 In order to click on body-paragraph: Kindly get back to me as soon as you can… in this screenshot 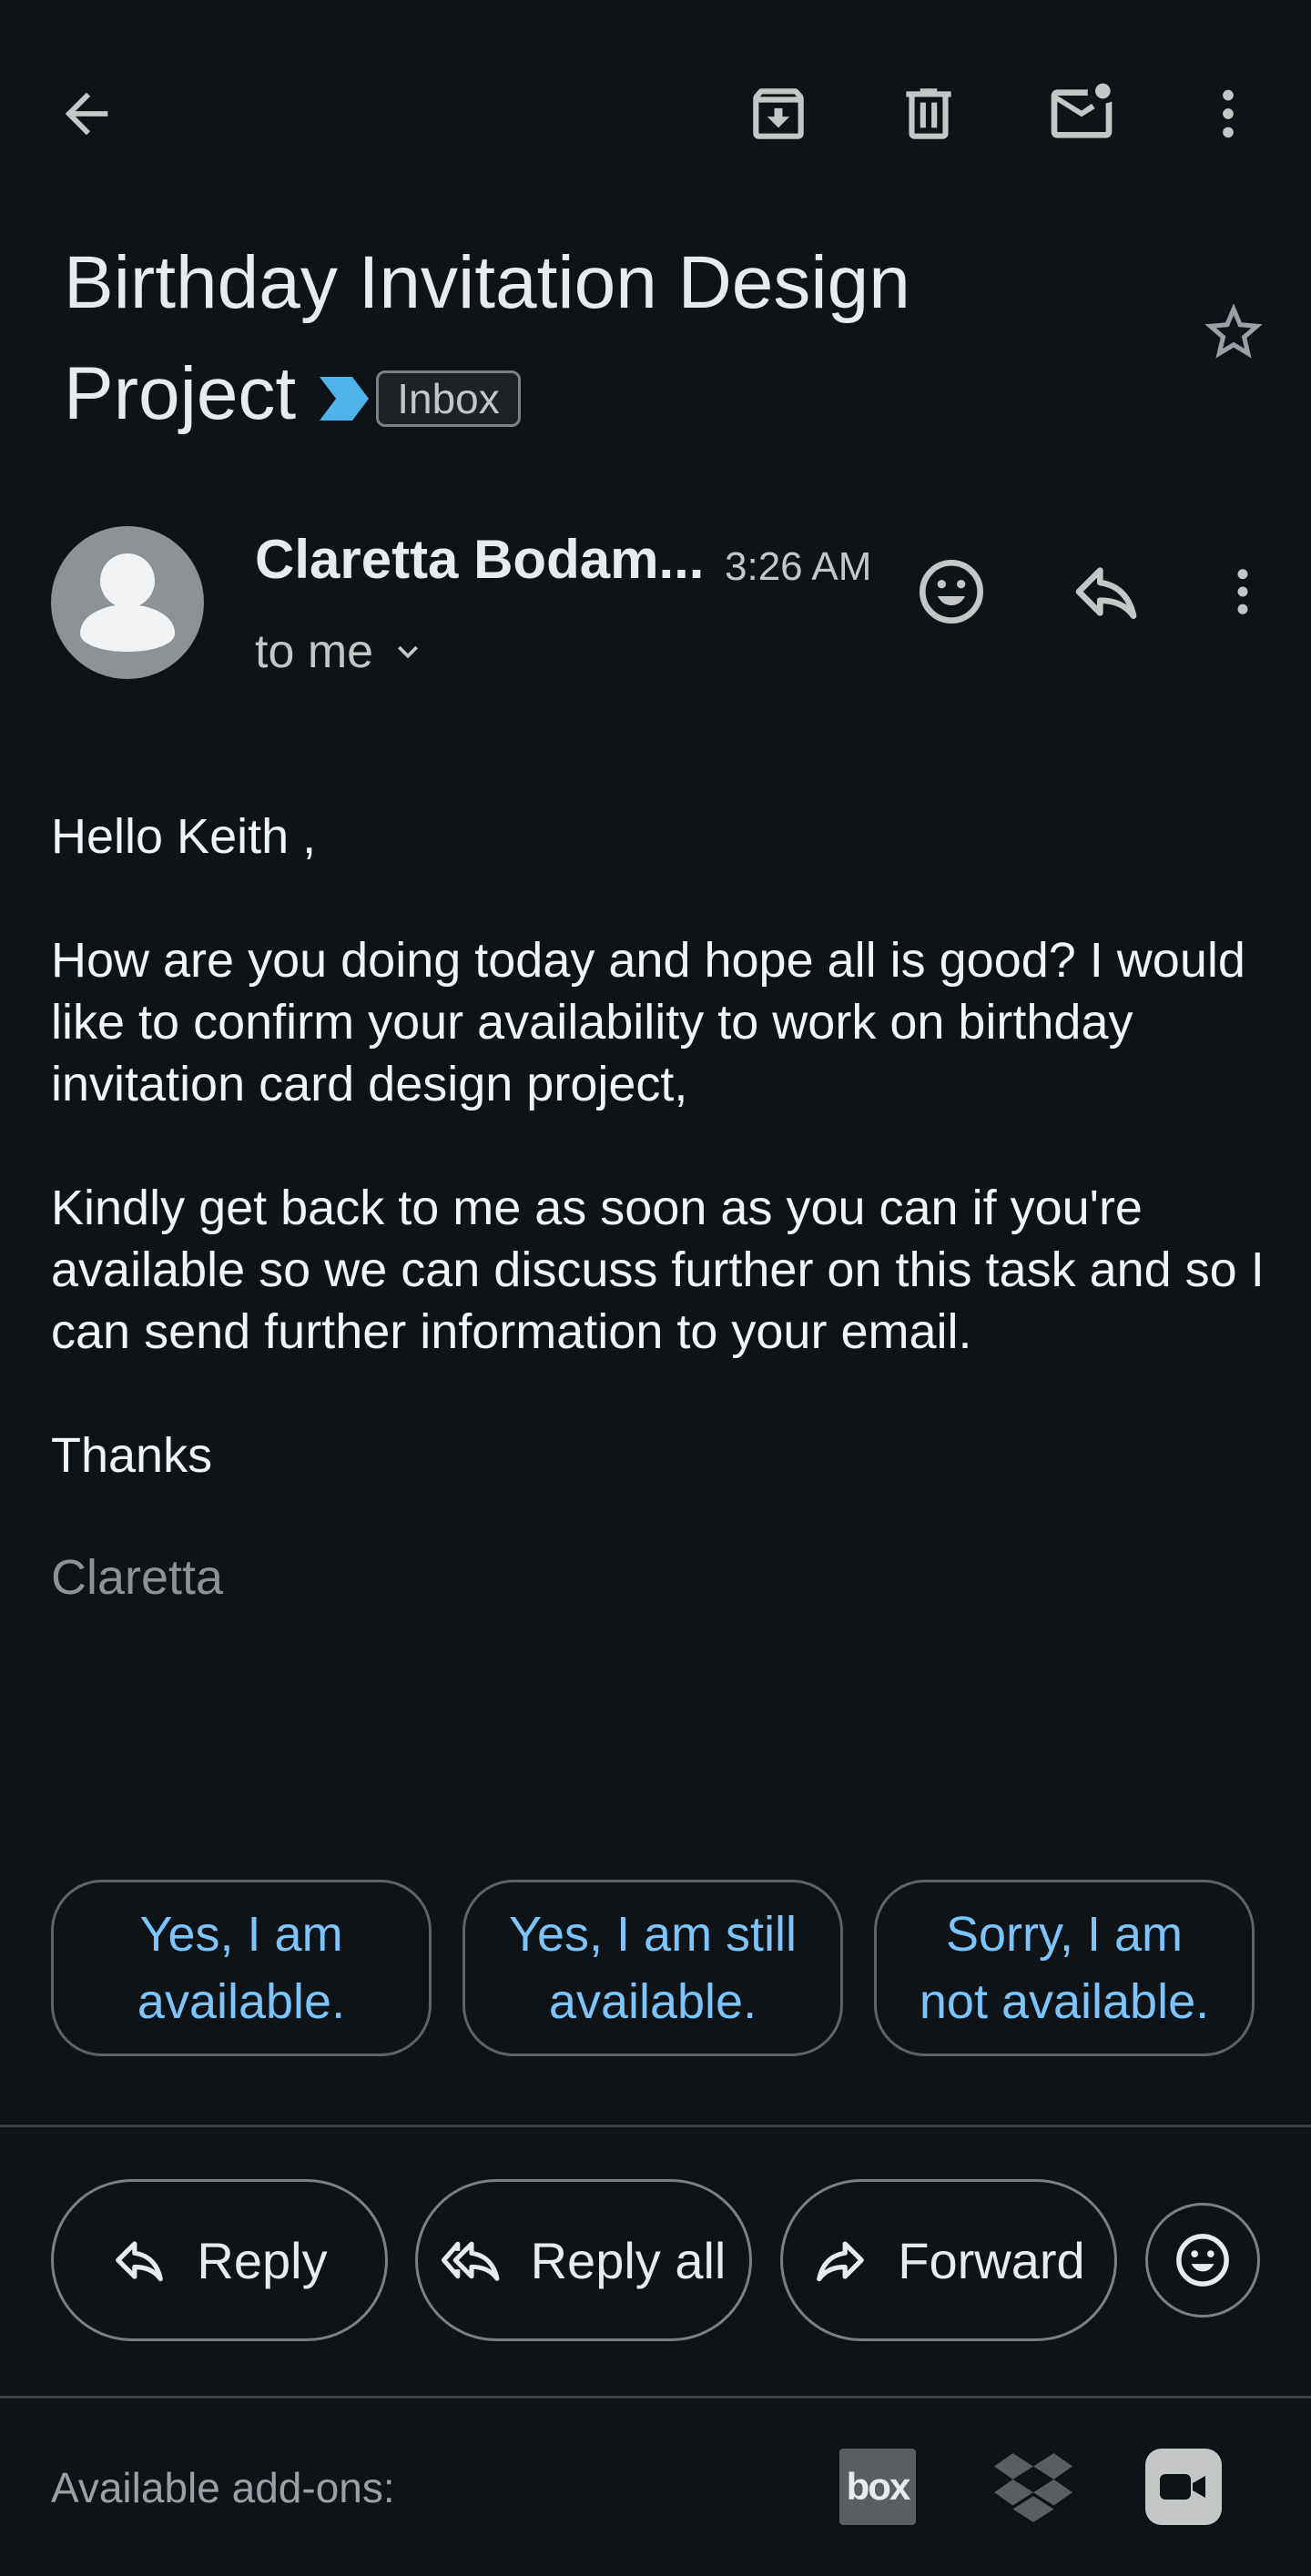, I will do `click(658, 1270)`.